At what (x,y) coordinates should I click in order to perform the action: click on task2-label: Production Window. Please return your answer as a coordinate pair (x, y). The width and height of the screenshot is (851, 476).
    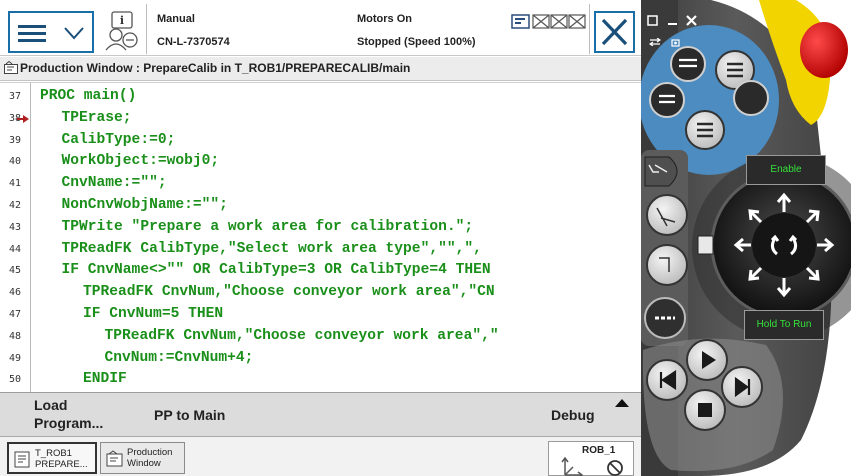
    Looking at the image, I should click on (150, 458).